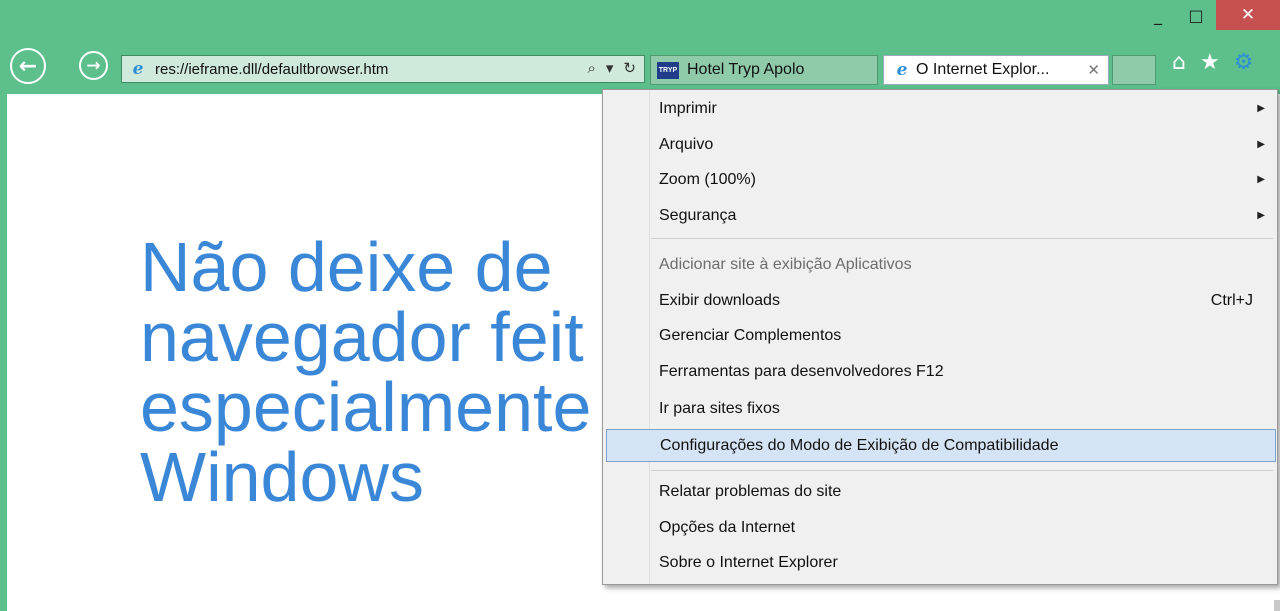 This screenshot has height=611, width=1280. I want to click on tryp-favicon-icon: TRYP, so click(668, 70).